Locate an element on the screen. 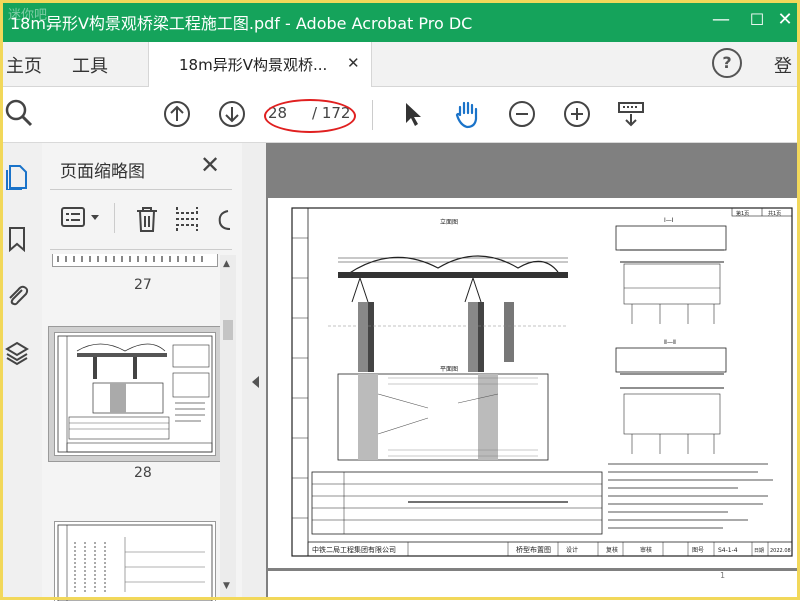 The height and width of the screenshot is (605, 800). thumbnail-scrollbar: ▲ ▼ is located at coordinates (228, 427).